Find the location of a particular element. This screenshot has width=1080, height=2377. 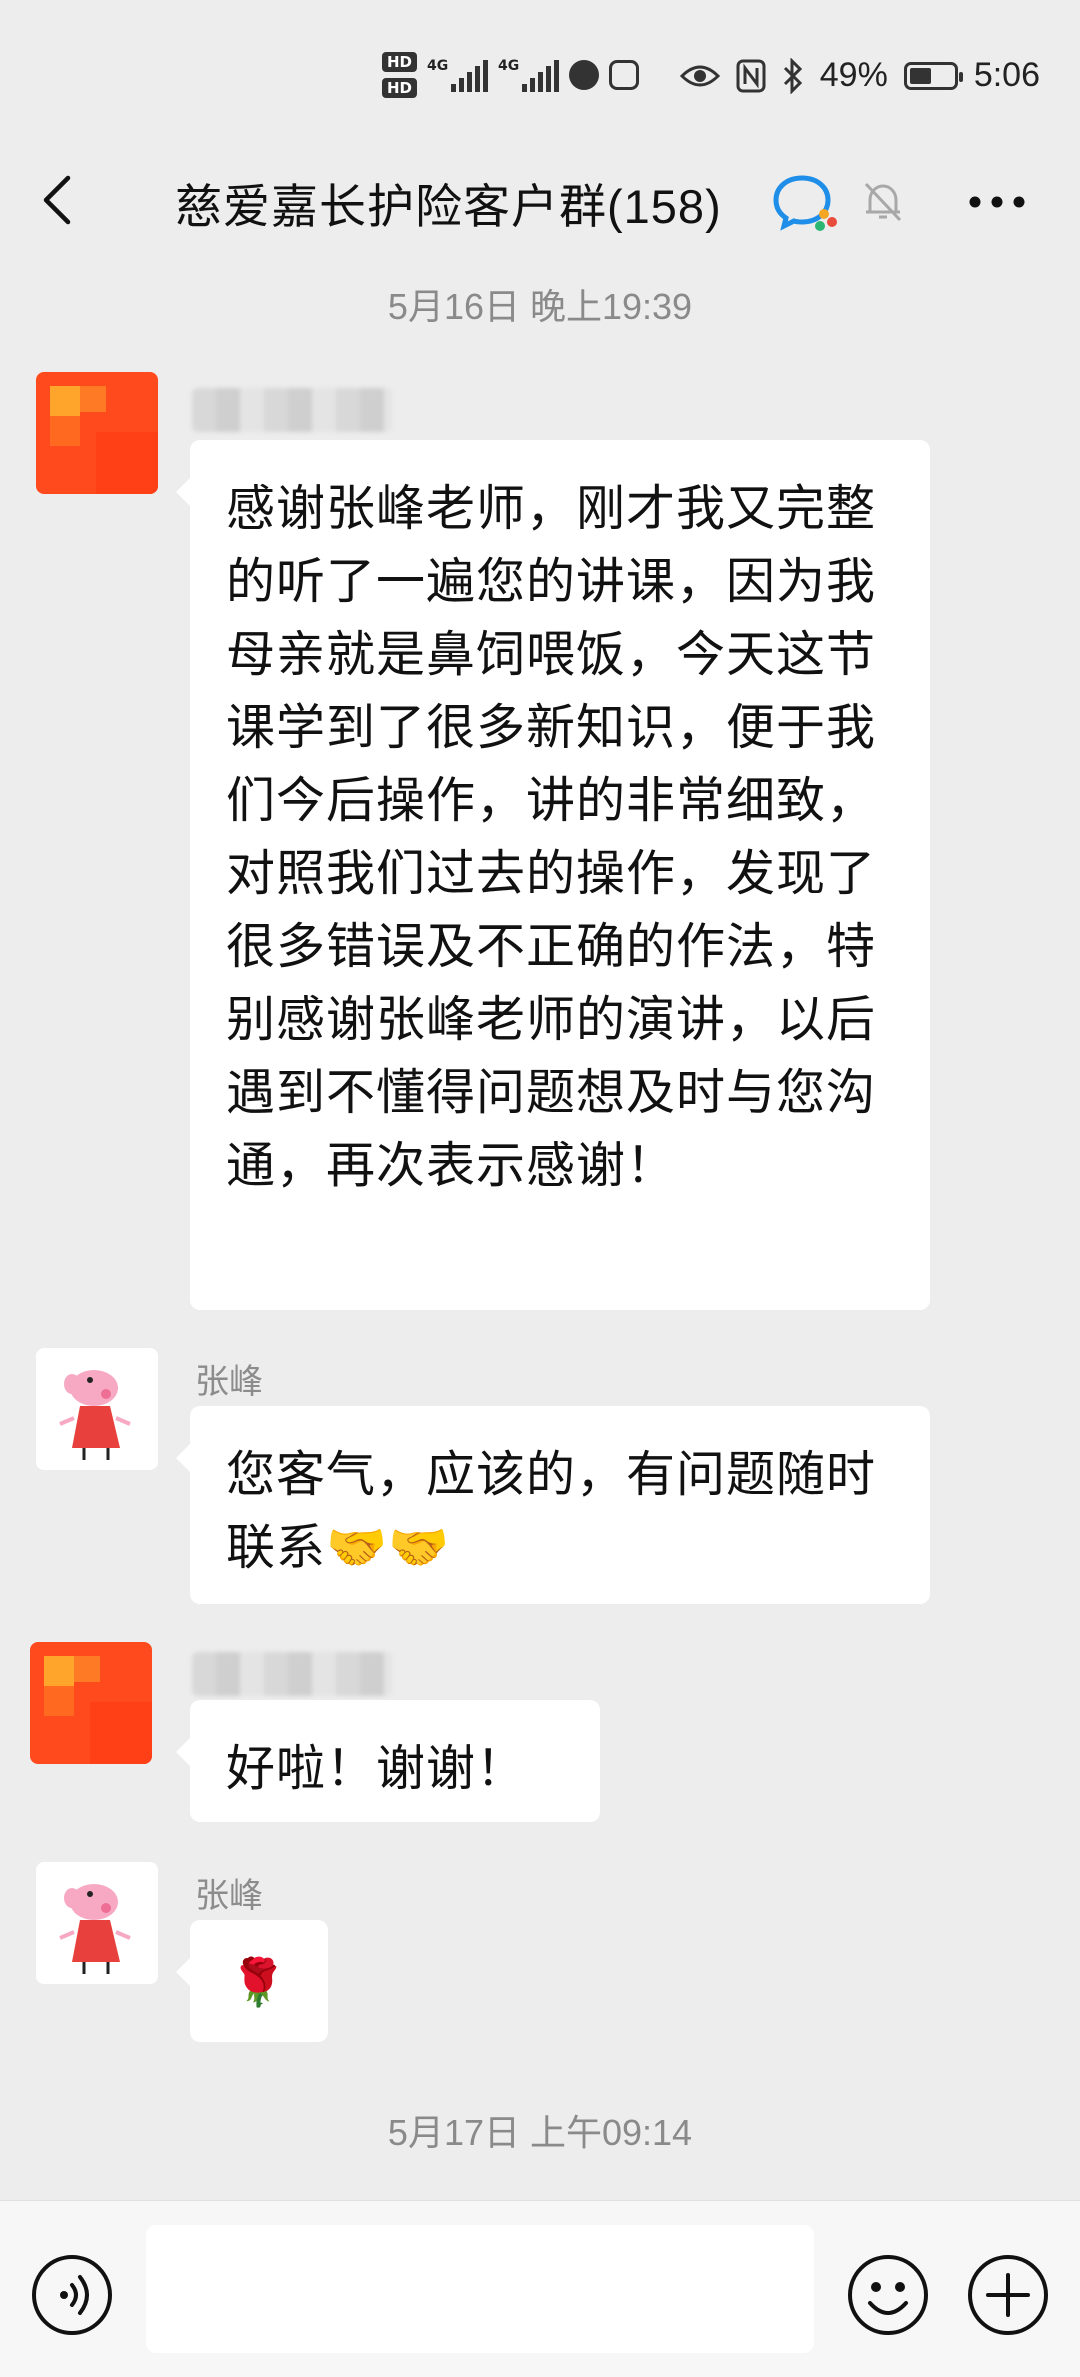

timestamp: 5月17日 上午09:14 is located at coordinates (540, 2132).